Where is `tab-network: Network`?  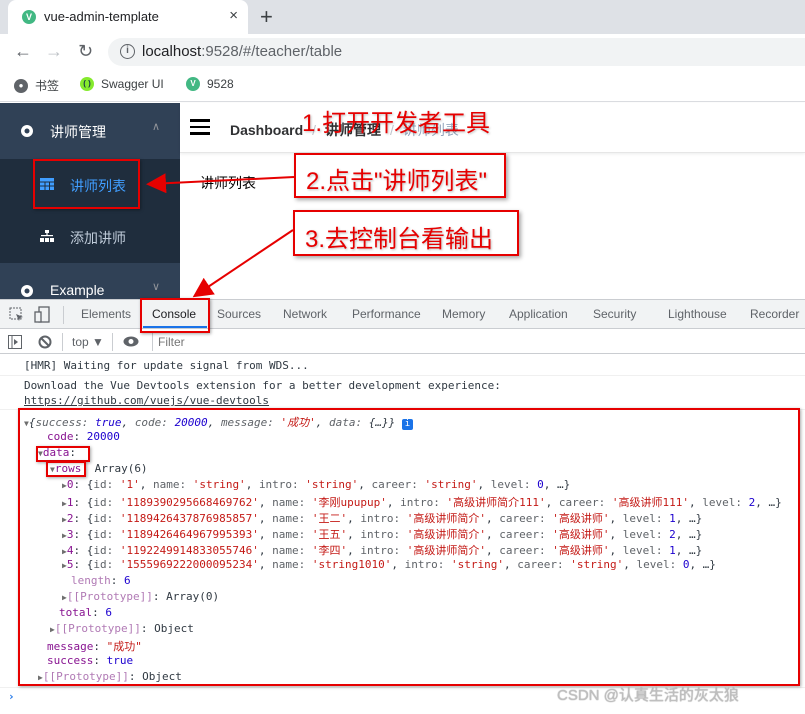 tab-network: Network is located at coordinates (305, 314).